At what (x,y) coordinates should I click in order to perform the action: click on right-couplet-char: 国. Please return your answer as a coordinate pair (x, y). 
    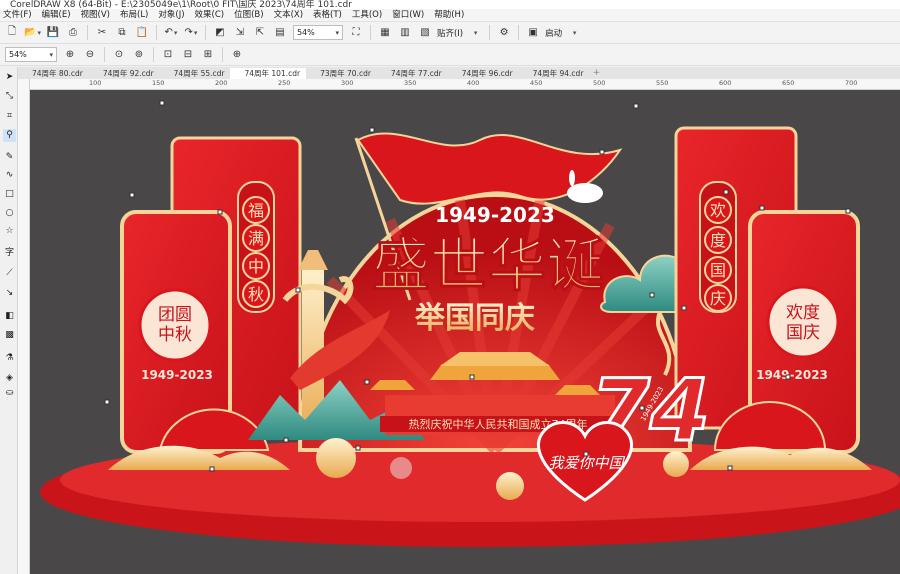
    Looking at the image, I should click on (718, 270).